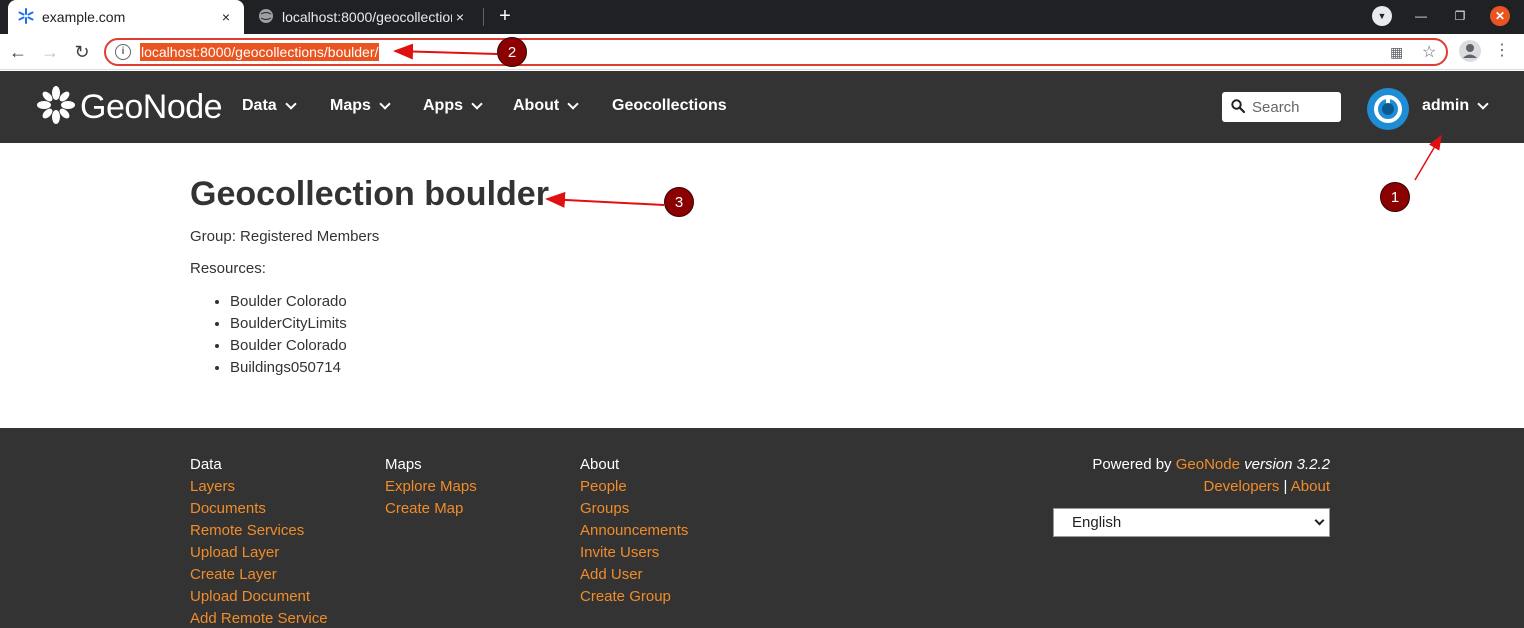 This screenshot has width=1524, height=628. What do you see at coordinates (1242, 486) in the screenshot?
I see `developers-link: Developers` at bounding box center [1242, 486].